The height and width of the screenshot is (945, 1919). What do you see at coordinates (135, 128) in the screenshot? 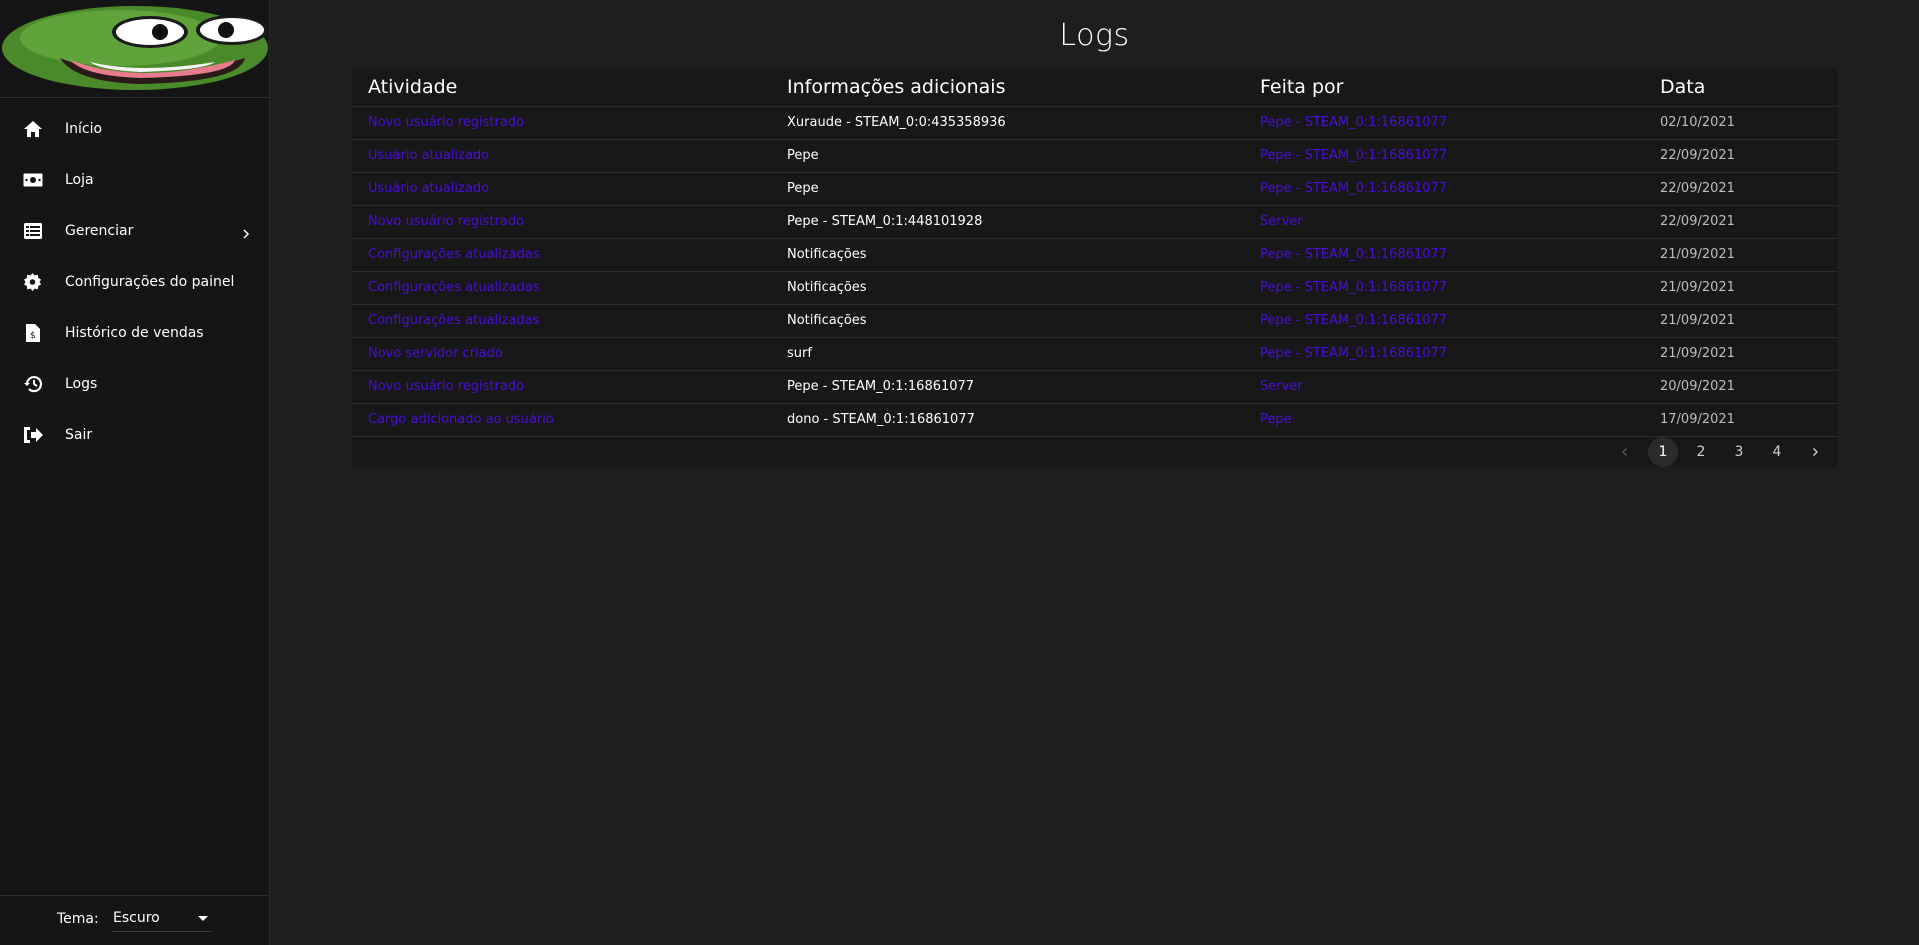
I see `sidebar-item-inicio: Início` at bounding box center [135, 128].